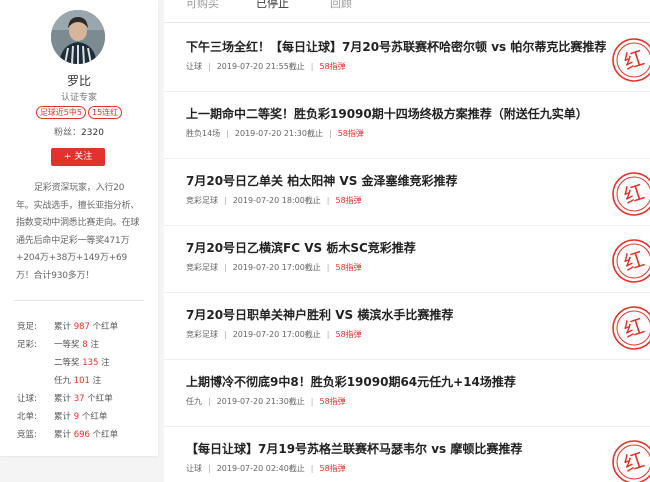 The height and width of the screenshot is (482, 650). What do you see at coordinates (81, 435) in the screenshot?
I see `stat-value: 696` at bounding box center [81, 435].